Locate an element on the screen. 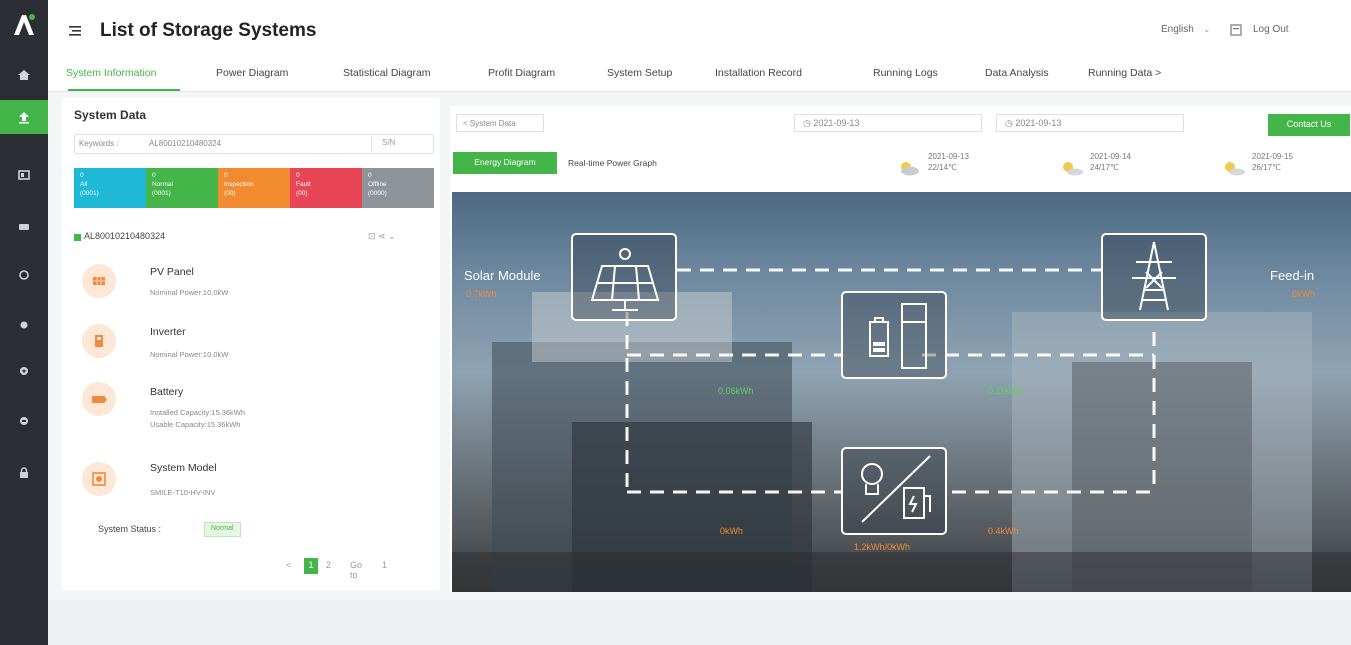 The image size is (1351, 645). solar-module-value: 0.7kWh is located at coordinates (481, 294).